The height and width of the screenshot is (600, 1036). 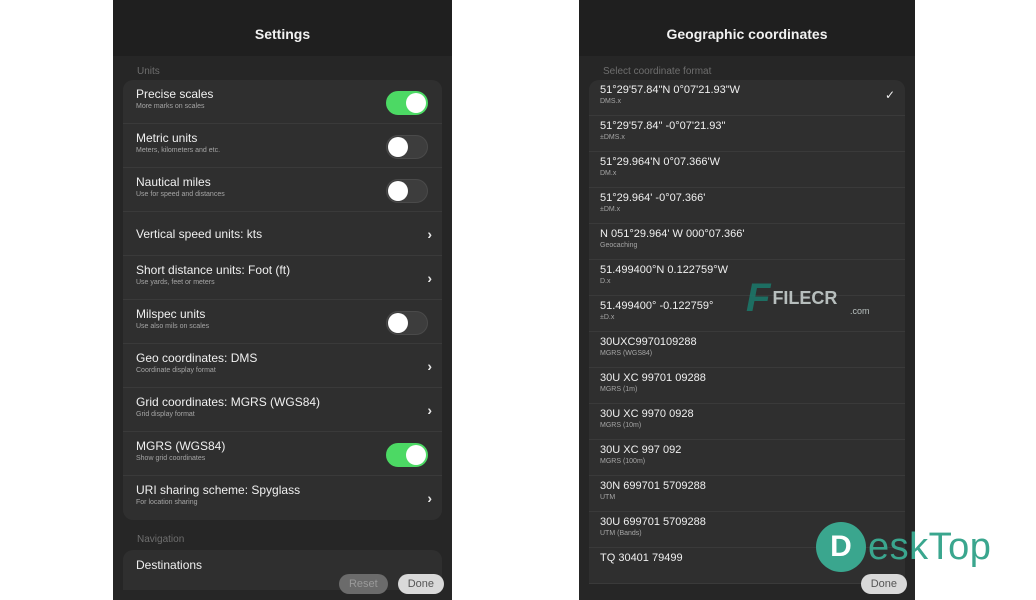 What do you see at coordinates (363, 584) in the screenshot?
I see `reset-button: Reset` at bounding box center [363, 584].